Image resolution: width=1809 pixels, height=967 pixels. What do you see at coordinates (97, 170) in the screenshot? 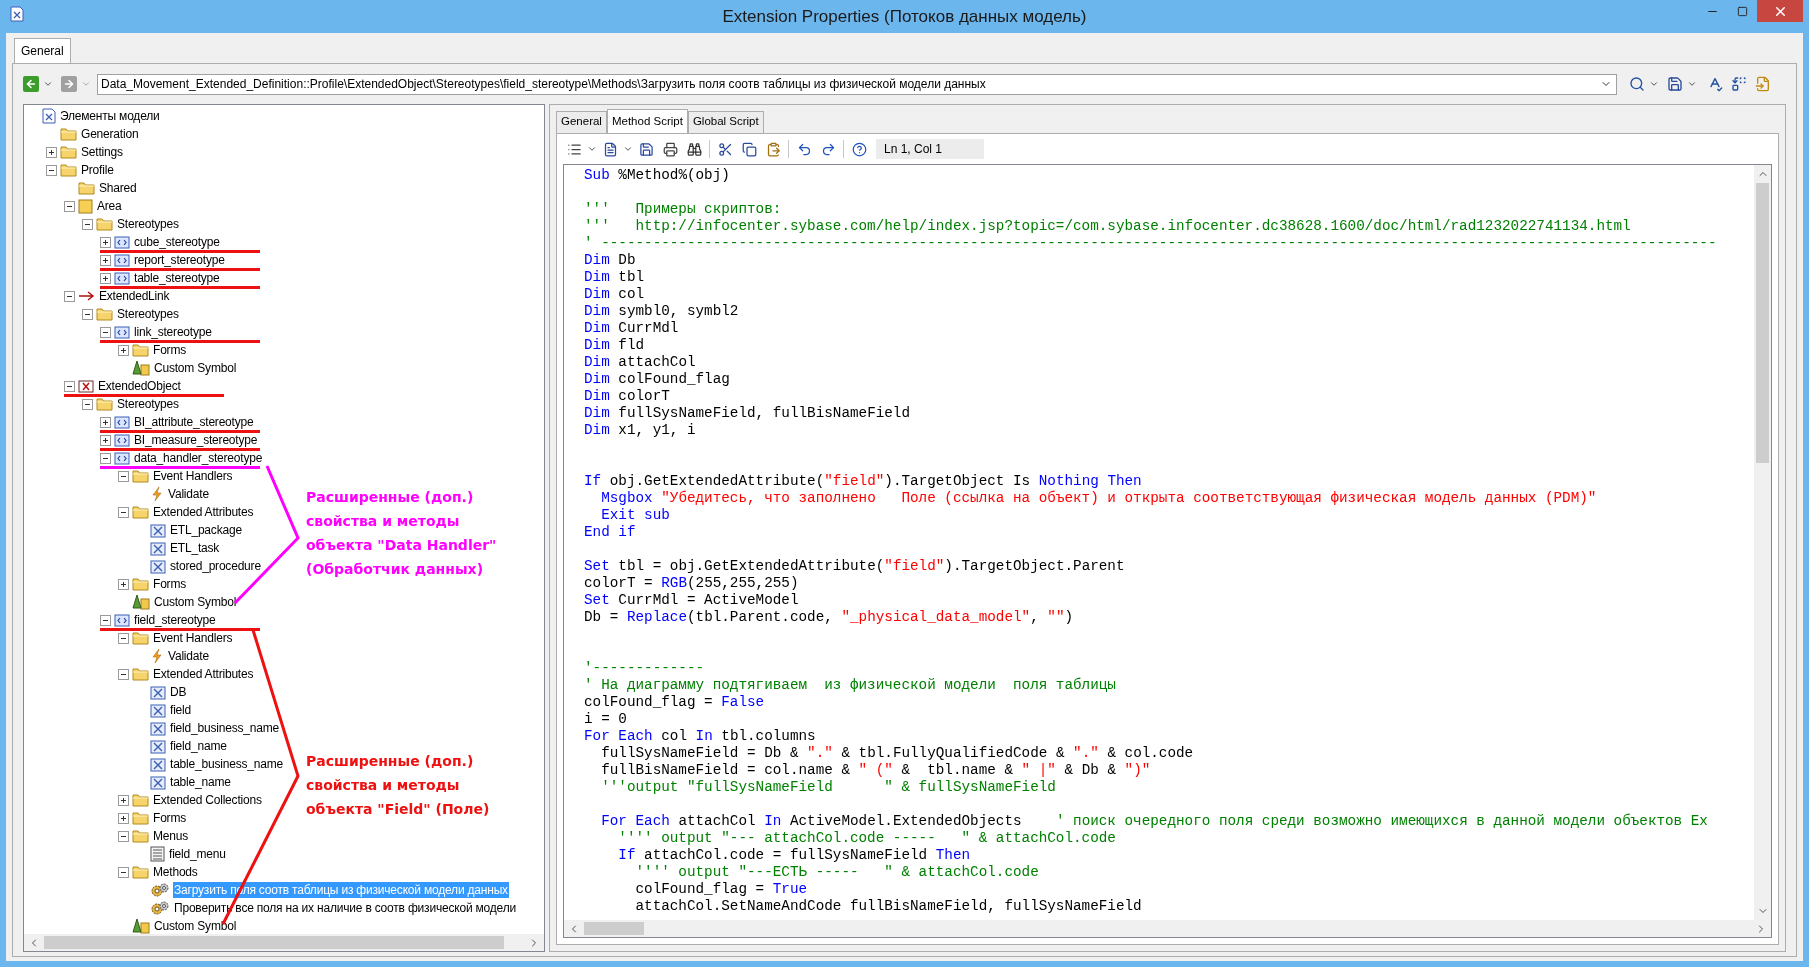
I see `tree-item: Profile` at bounding box center [97, 170].